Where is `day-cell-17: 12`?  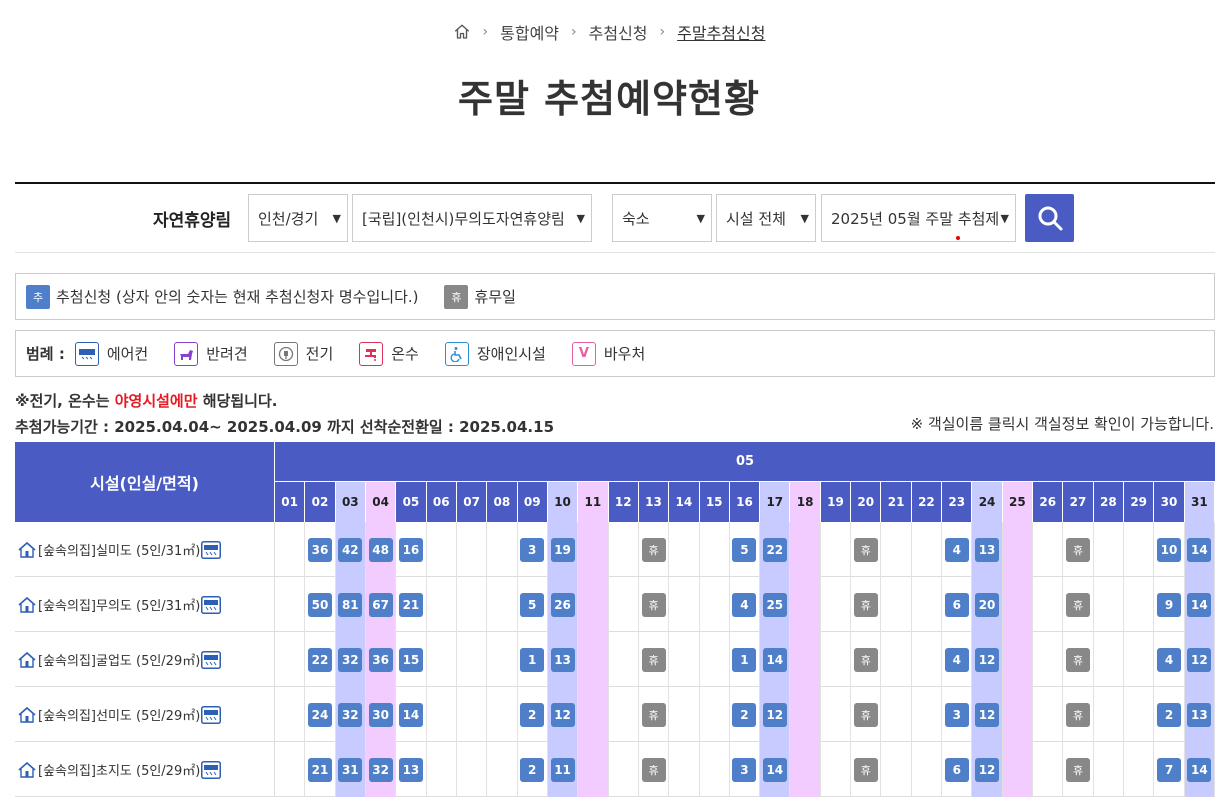 day-cell-17: 12 is located at coordinates (775, 714).